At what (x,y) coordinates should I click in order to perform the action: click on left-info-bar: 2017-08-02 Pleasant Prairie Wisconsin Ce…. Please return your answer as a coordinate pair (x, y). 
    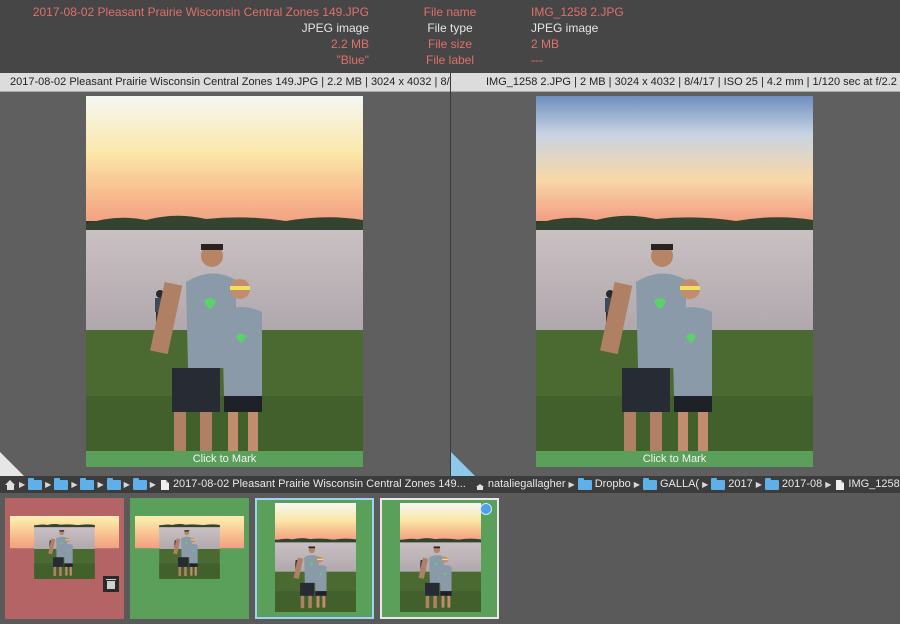
    Looking at the image, I should click on (225, 82).